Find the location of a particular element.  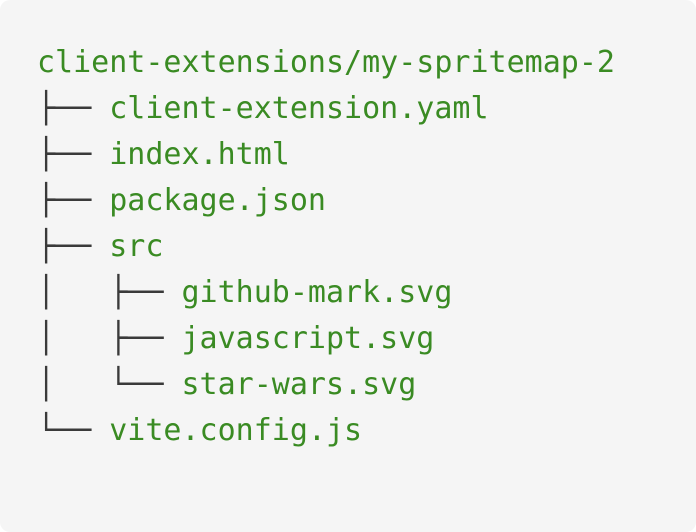

file-name: javascript.svg is located at coordinates (308, 338).